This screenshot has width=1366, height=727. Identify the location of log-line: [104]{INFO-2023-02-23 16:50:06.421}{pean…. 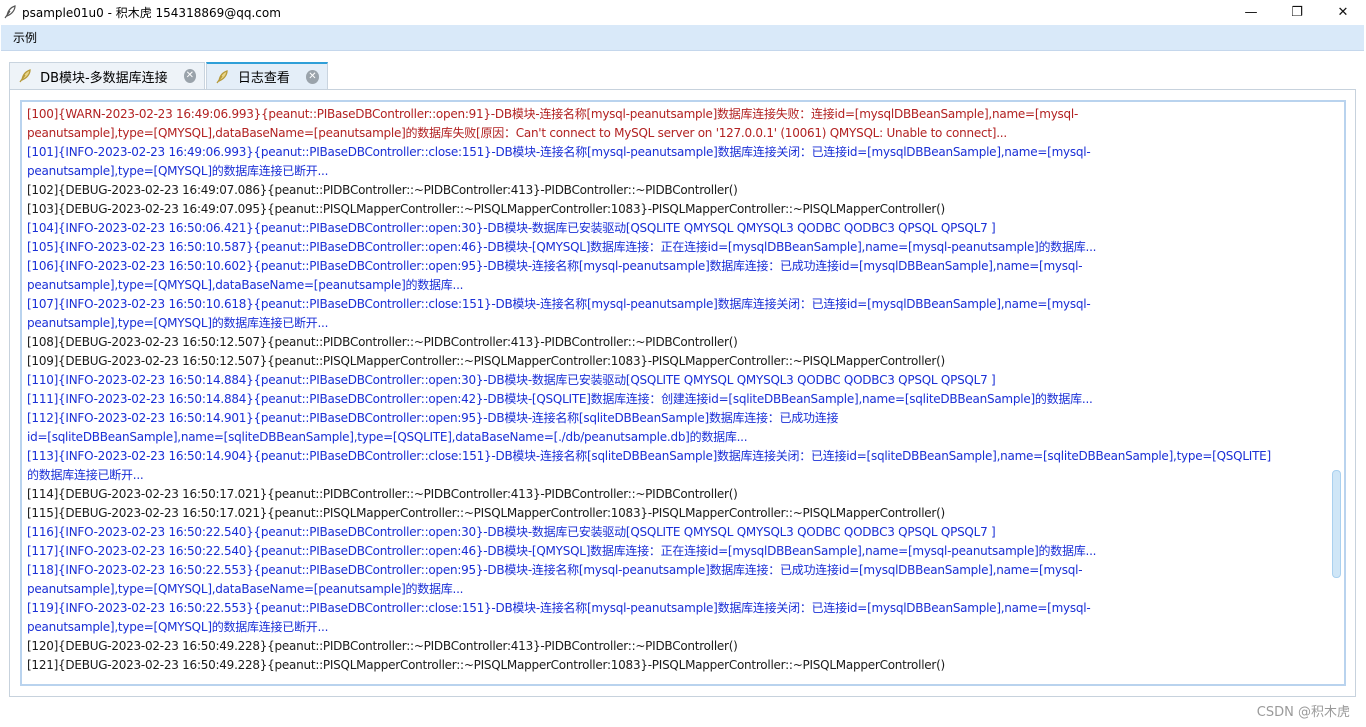
(511, 228).